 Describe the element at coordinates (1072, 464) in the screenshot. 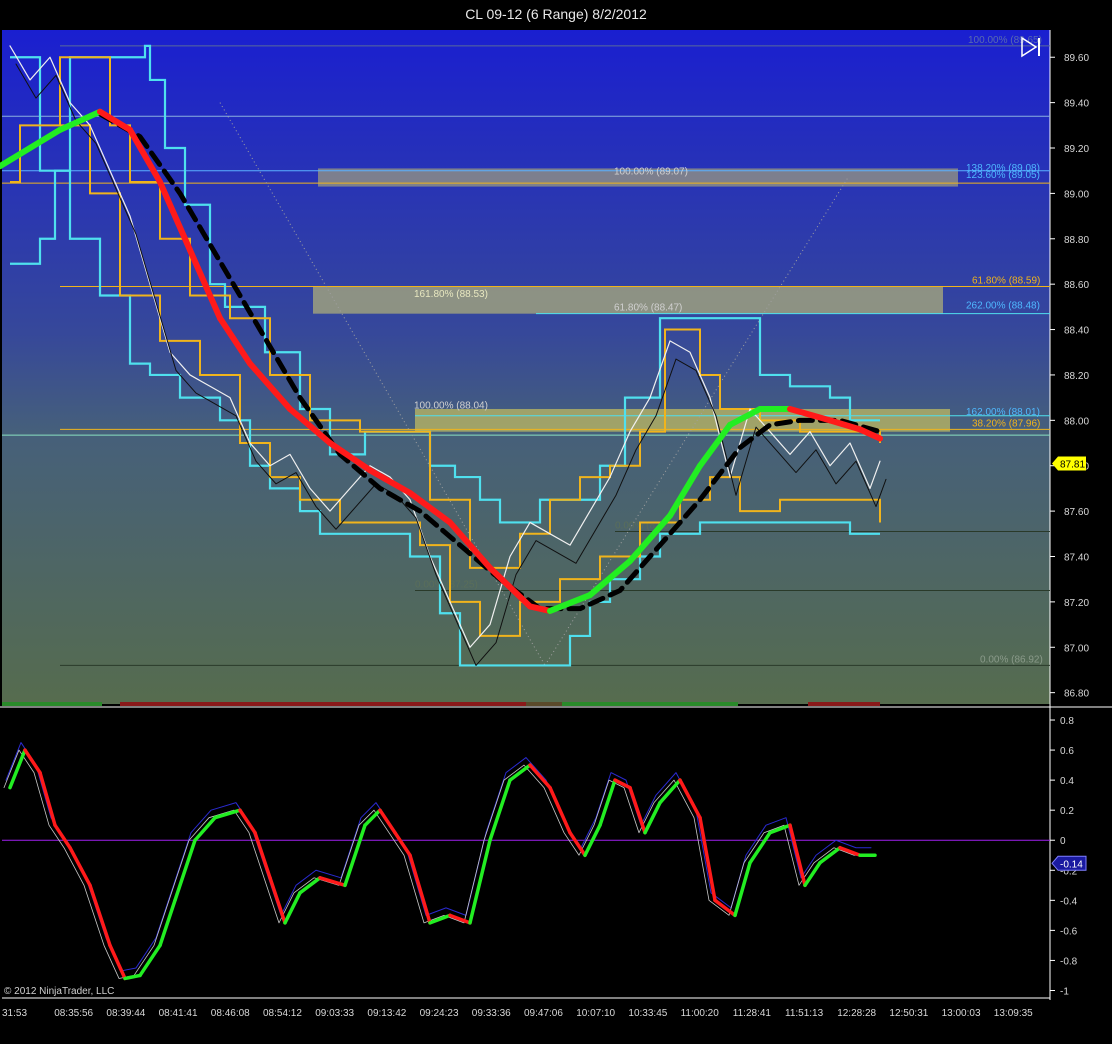

I see `current-price-label: 87.81` at that location.